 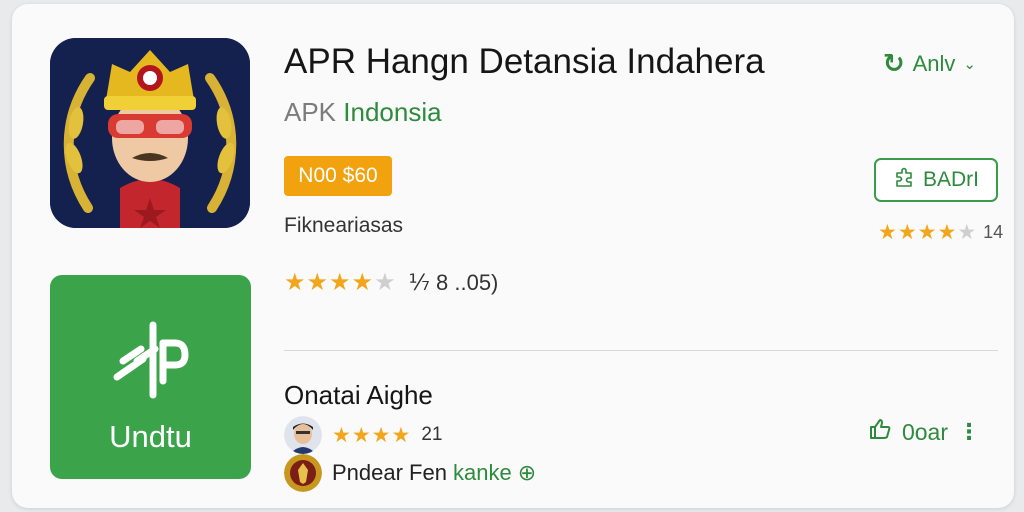 What do you see at coordinates (641, 350) in the screenshot?
I see `section-divider` at bounding box center [641, 350].